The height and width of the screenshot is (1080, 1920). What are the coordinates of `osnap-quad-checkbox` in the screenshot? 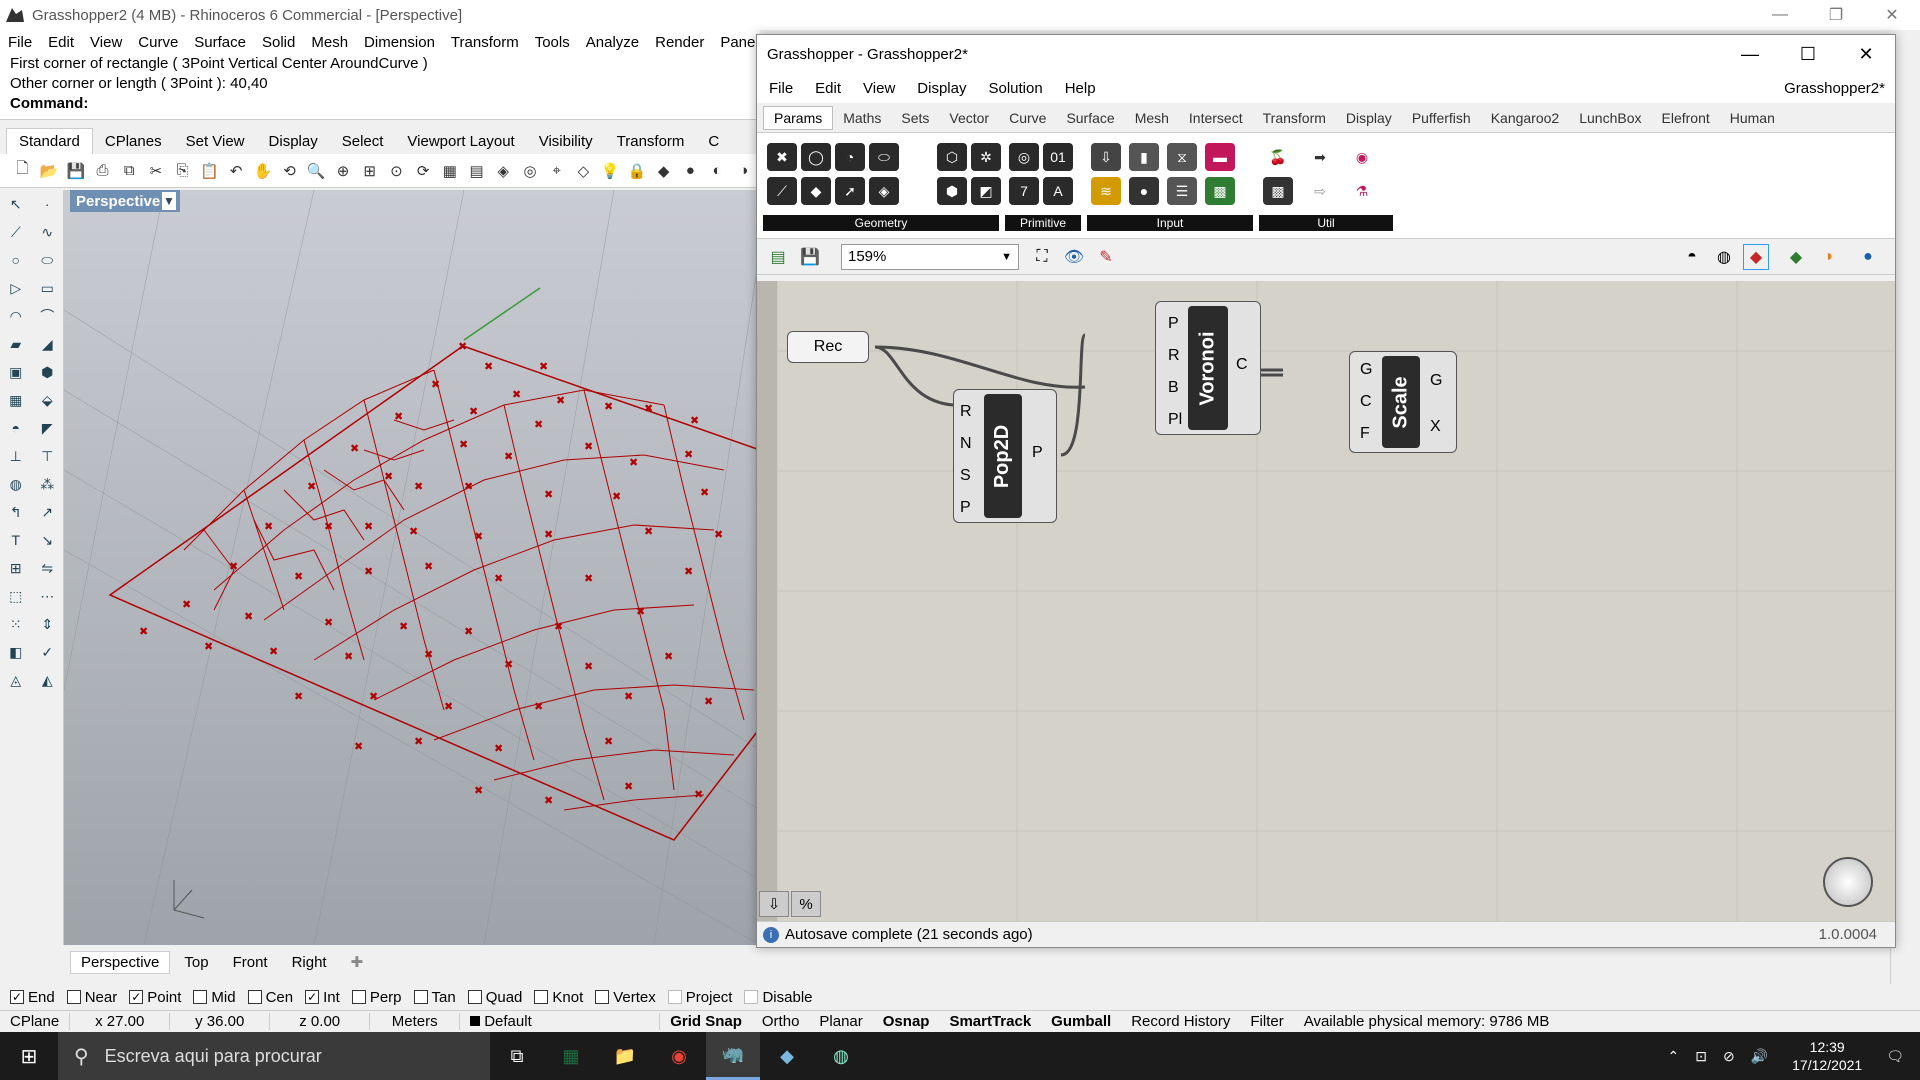 It's located at (474, 997).